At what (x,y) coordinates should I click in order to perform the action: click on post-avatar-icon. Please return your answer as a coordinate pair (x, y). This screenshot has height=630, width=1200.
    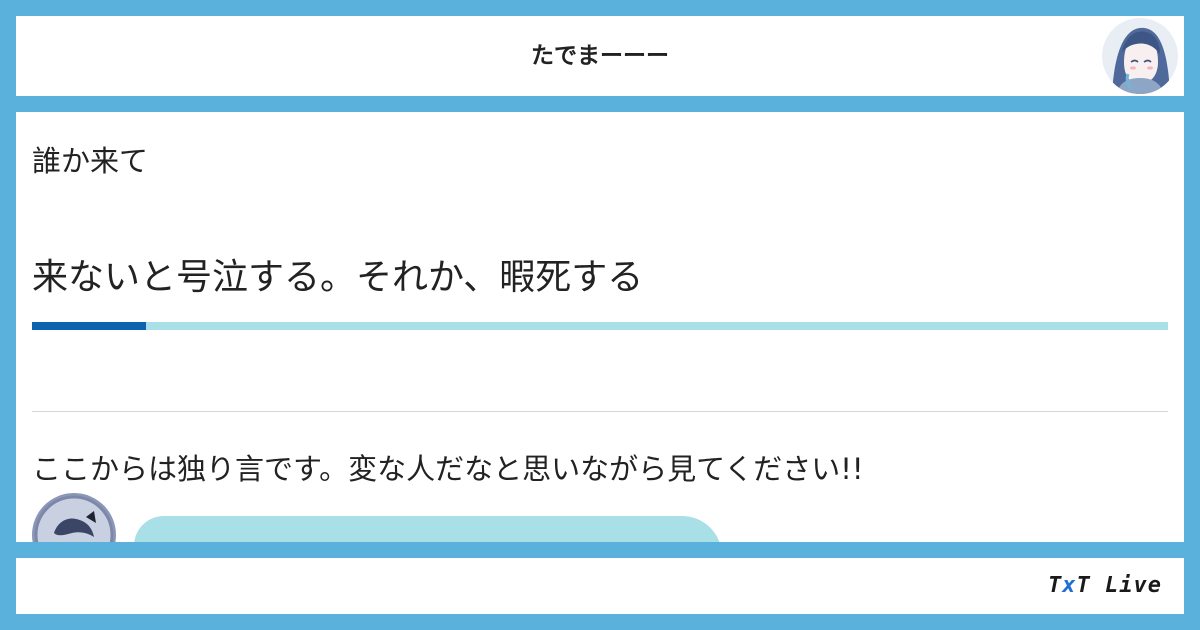
    Looking at the image, I should click on (74, 517).